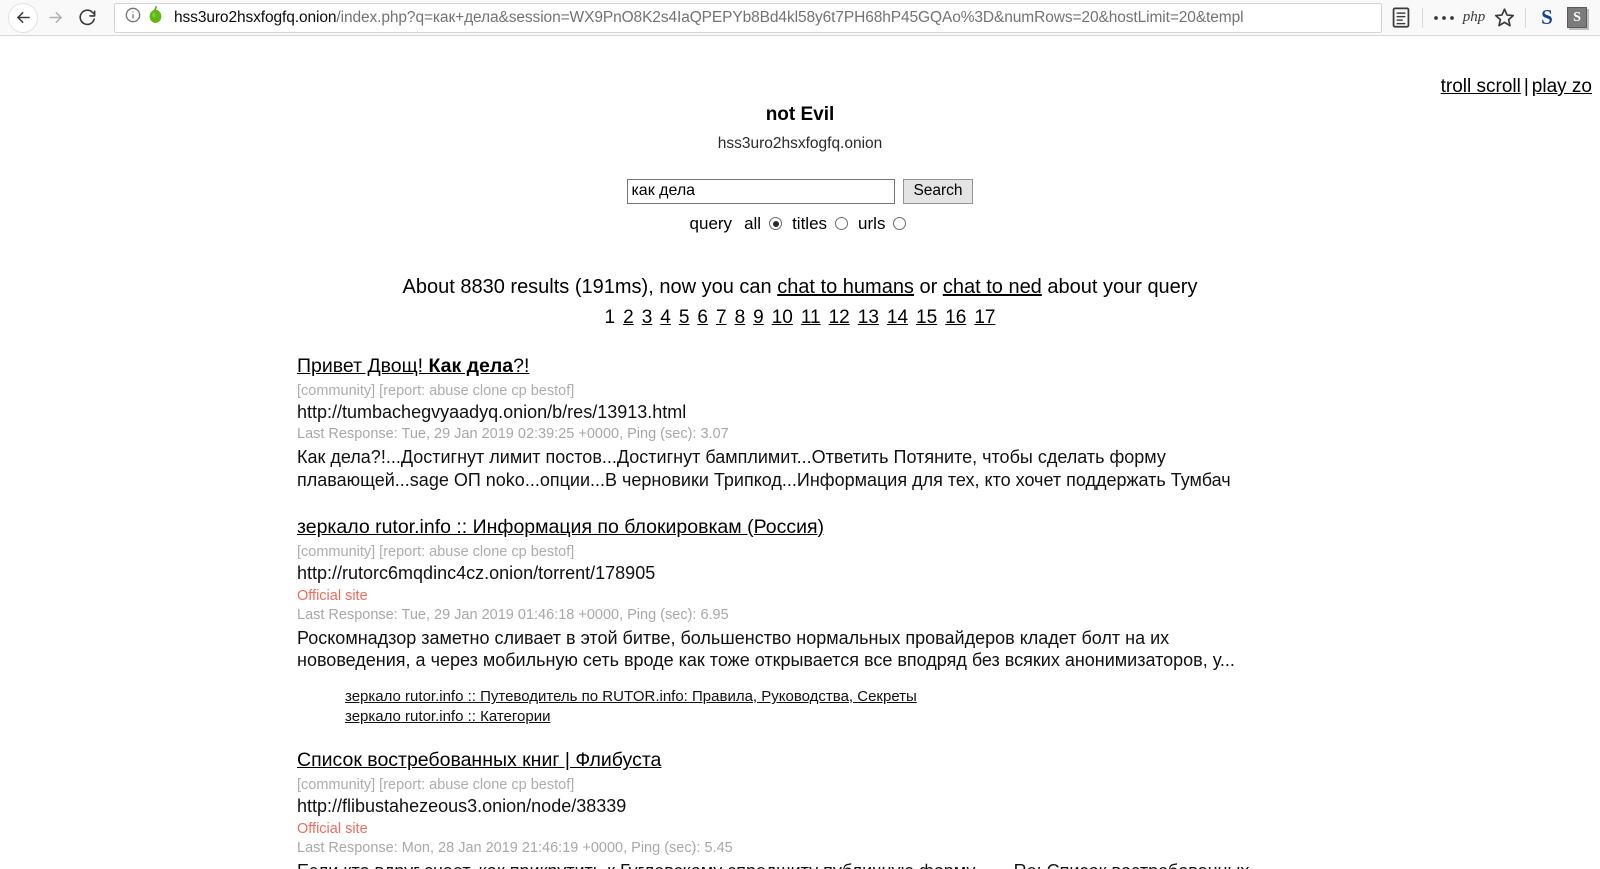 This screenshot has width=1600, height=869. Describe the element at coordinates (758, 317) in the screenshot. I see `pagination-page-9: 9` at that location.